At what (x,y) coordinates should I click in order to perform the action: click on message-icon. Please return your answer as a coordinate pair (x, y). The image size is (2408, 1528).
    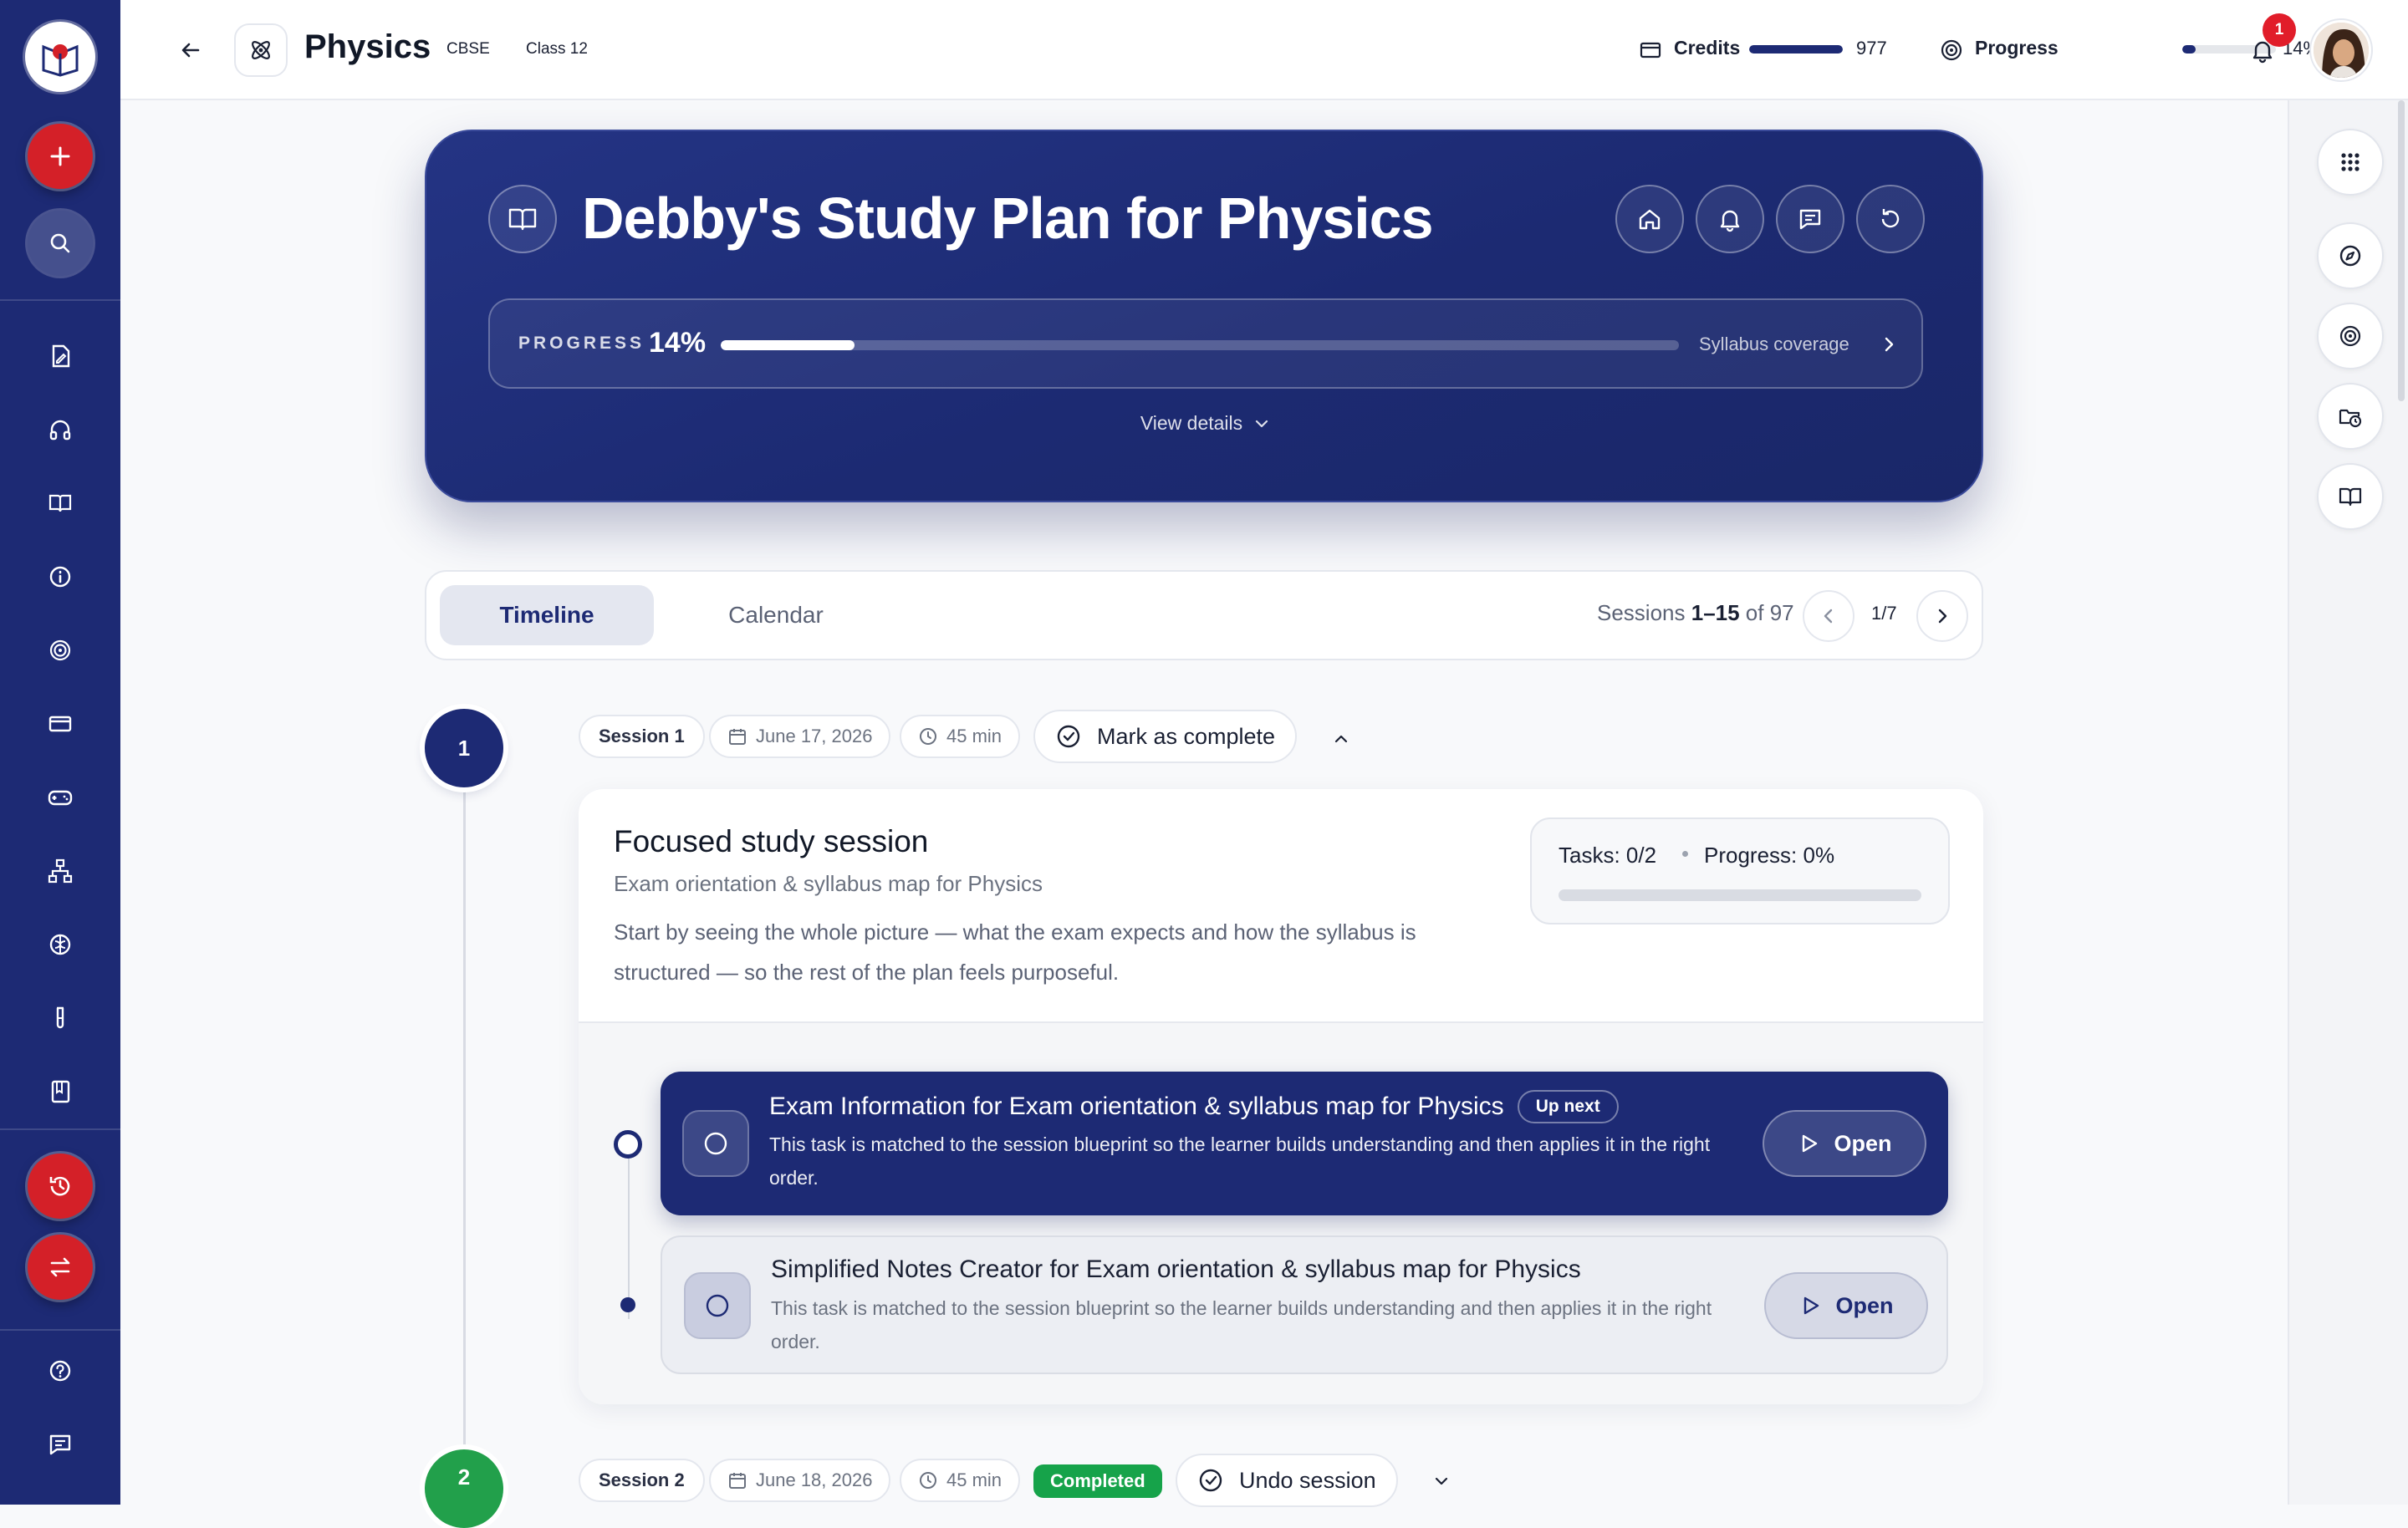
    Looking at the image, I should click on (1811, 219).